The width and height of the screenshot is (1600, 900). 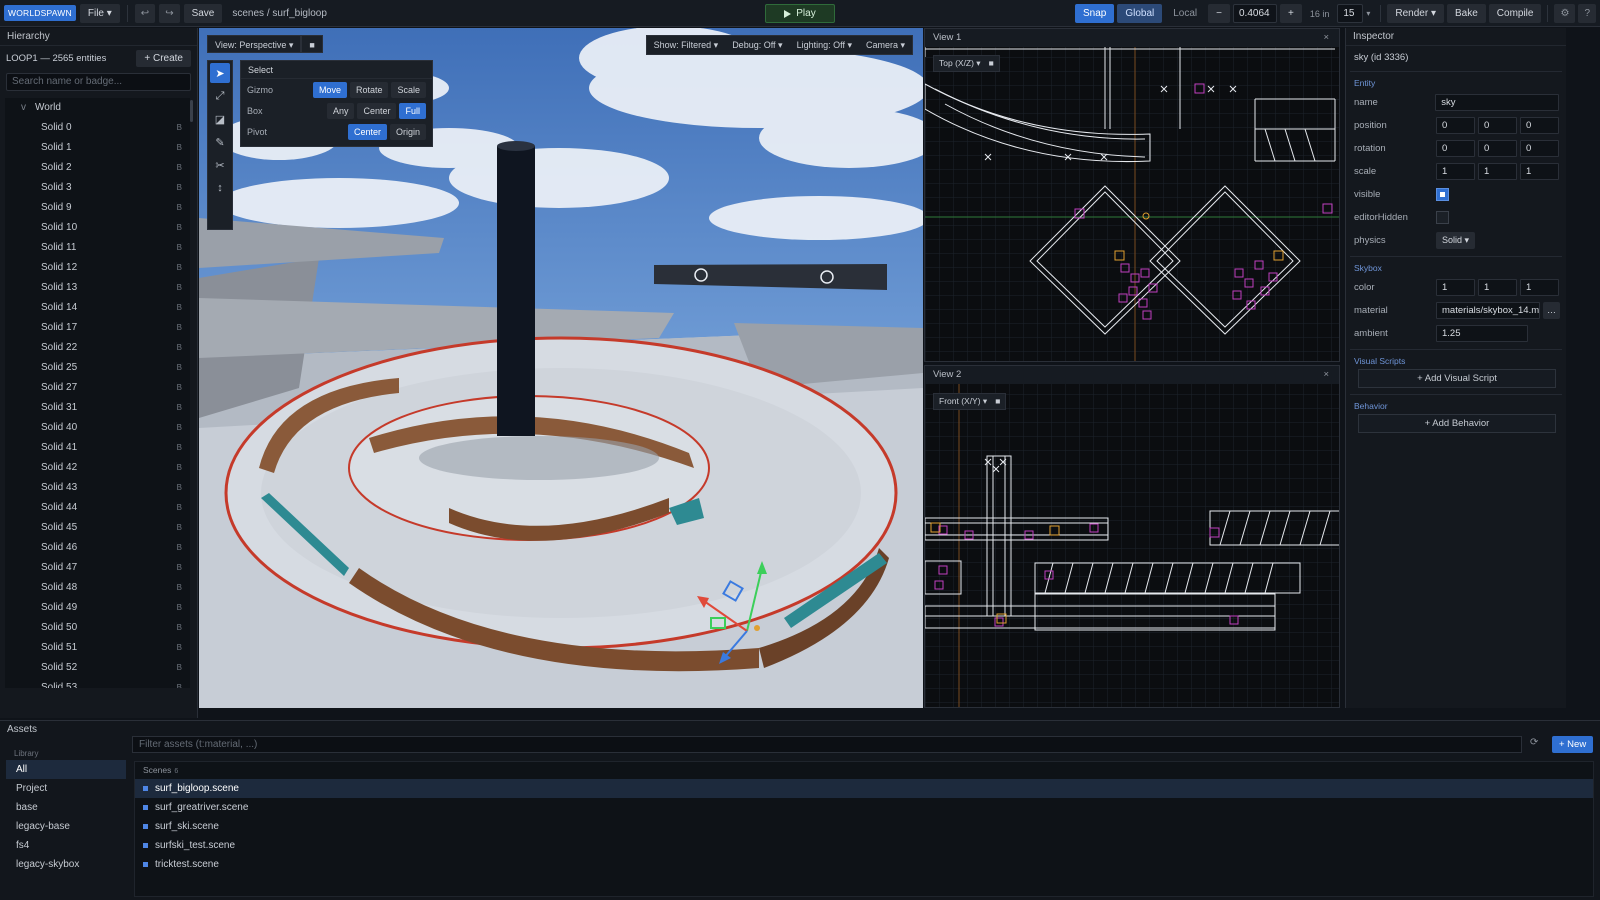 I want to click on tree-item-world: v World, so click(x=97, y=108).